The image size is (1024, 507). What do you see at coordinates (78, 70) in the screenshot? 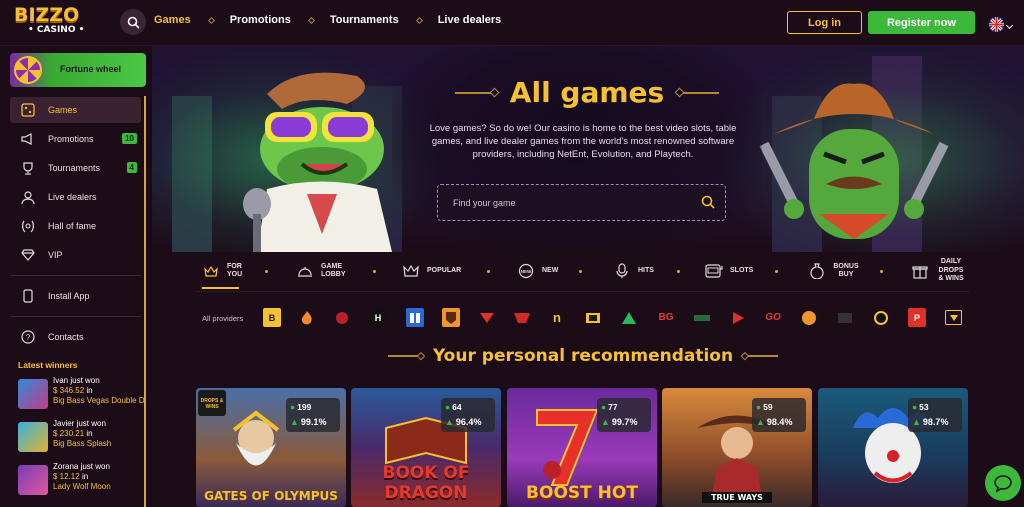
I see `fortune-wheel-banner: Fortune wheel` at bounding box center [78, 70].